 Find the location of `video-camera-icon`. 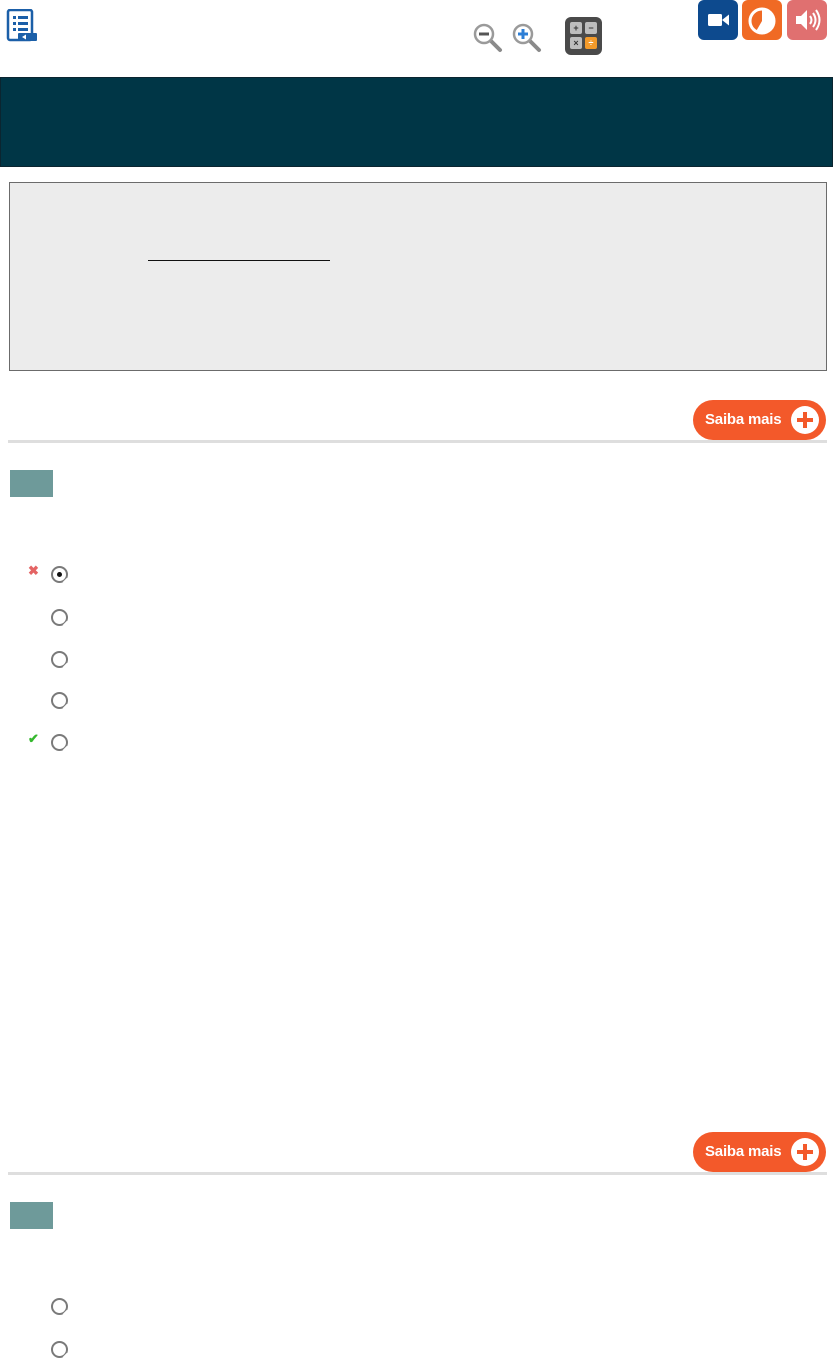

video-camera-icon is located at coordinates (718, 20).